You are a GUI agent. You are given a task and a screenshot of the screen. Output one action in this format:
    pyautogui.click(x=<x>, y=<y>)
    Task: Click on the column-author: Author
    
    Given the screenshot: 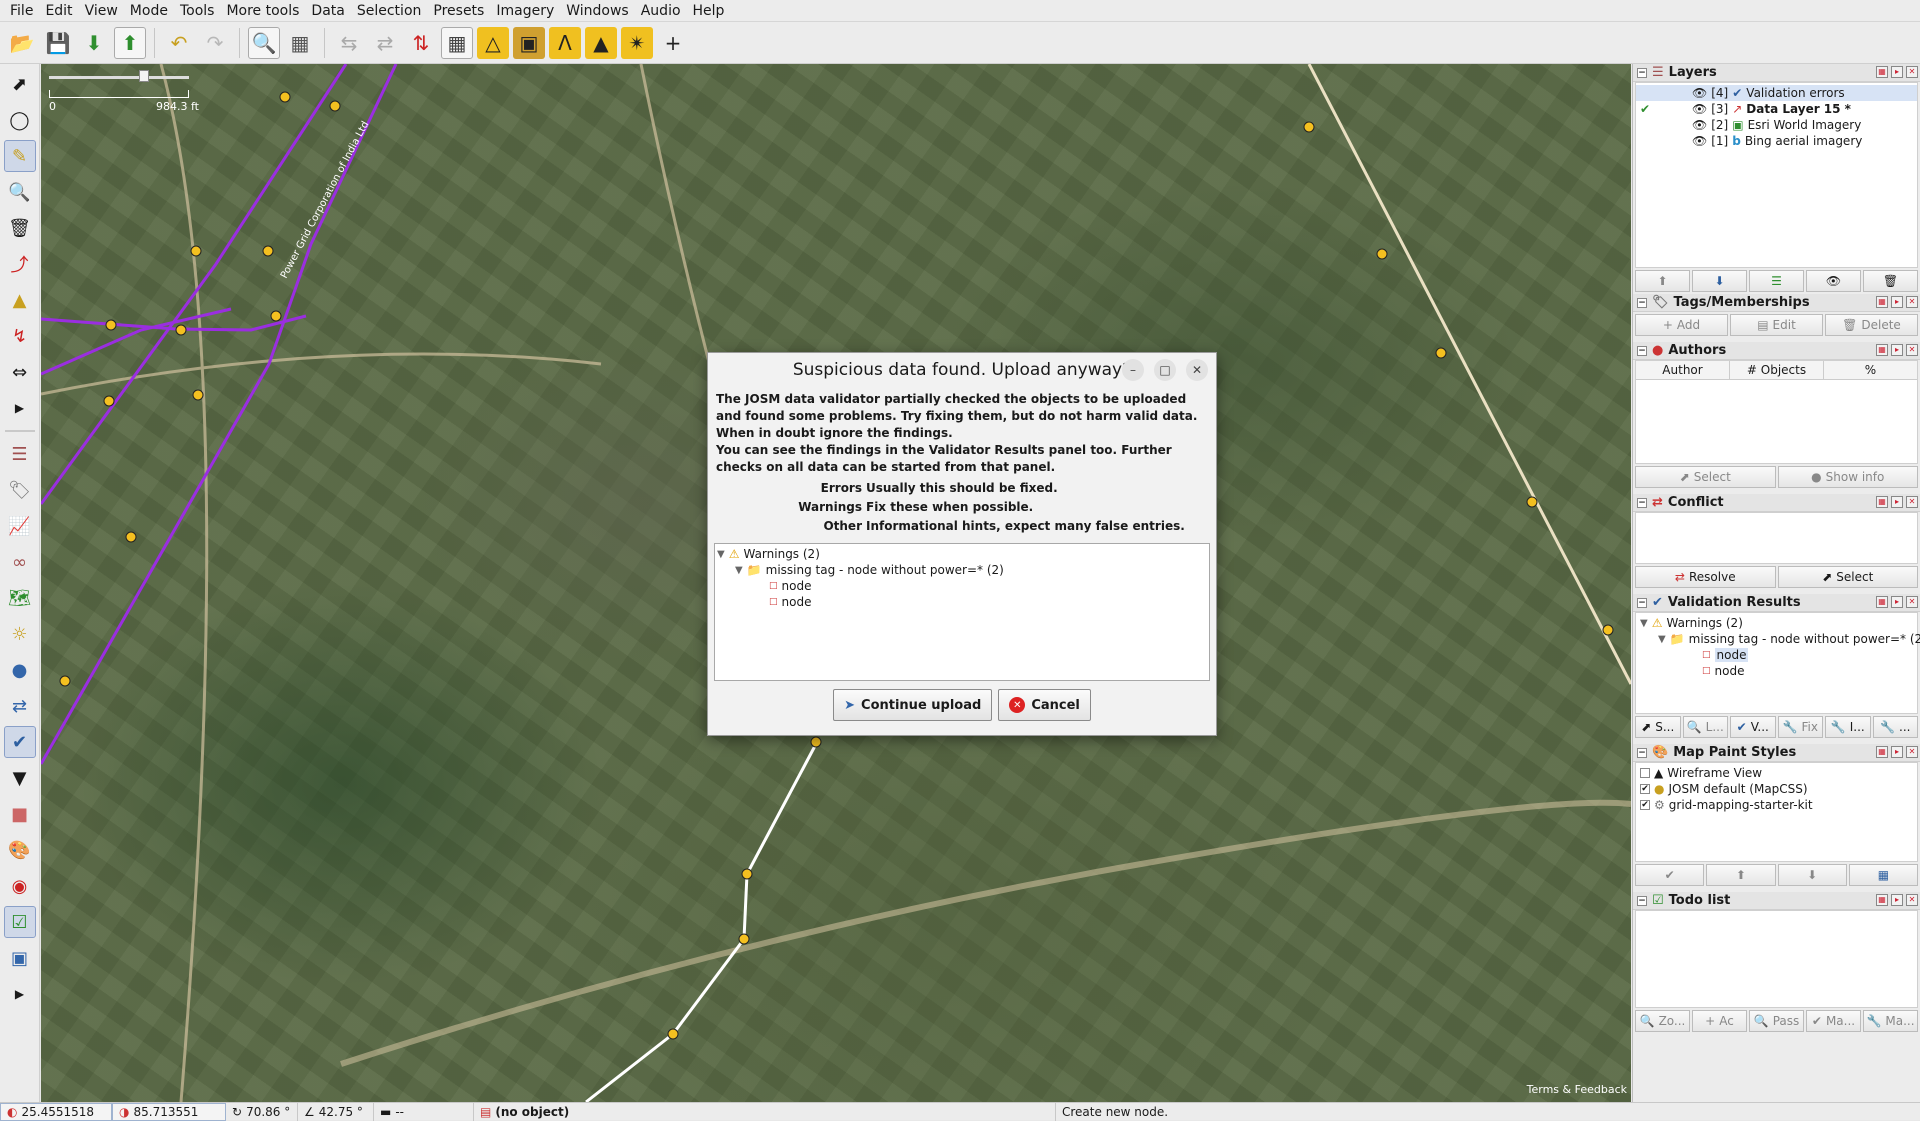 What is the action you would take?
    pyautogui.click(x=1683, y=370)
    